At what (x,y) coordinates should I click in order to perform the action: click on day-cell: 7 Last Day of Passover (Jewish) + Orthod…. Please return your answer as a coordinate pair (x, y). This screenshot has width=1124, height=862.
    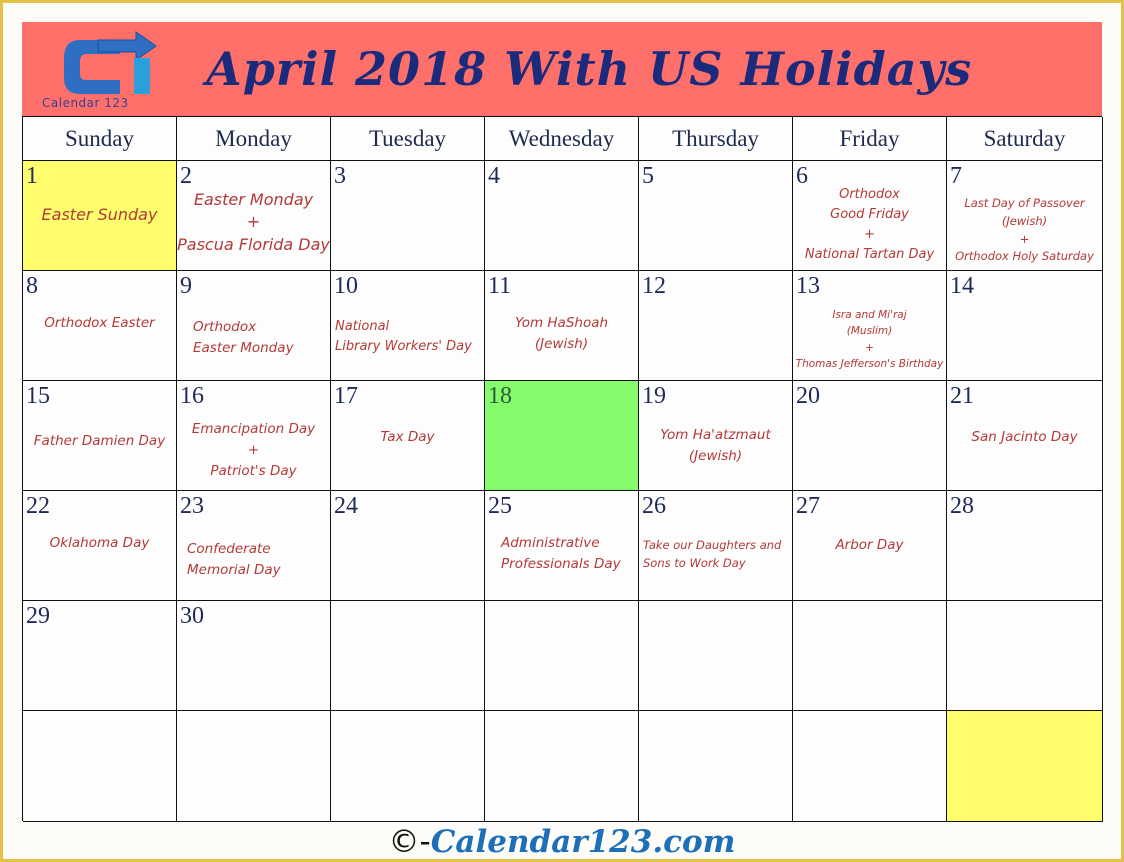
    Looking at the image, I should click on (1025, 216).